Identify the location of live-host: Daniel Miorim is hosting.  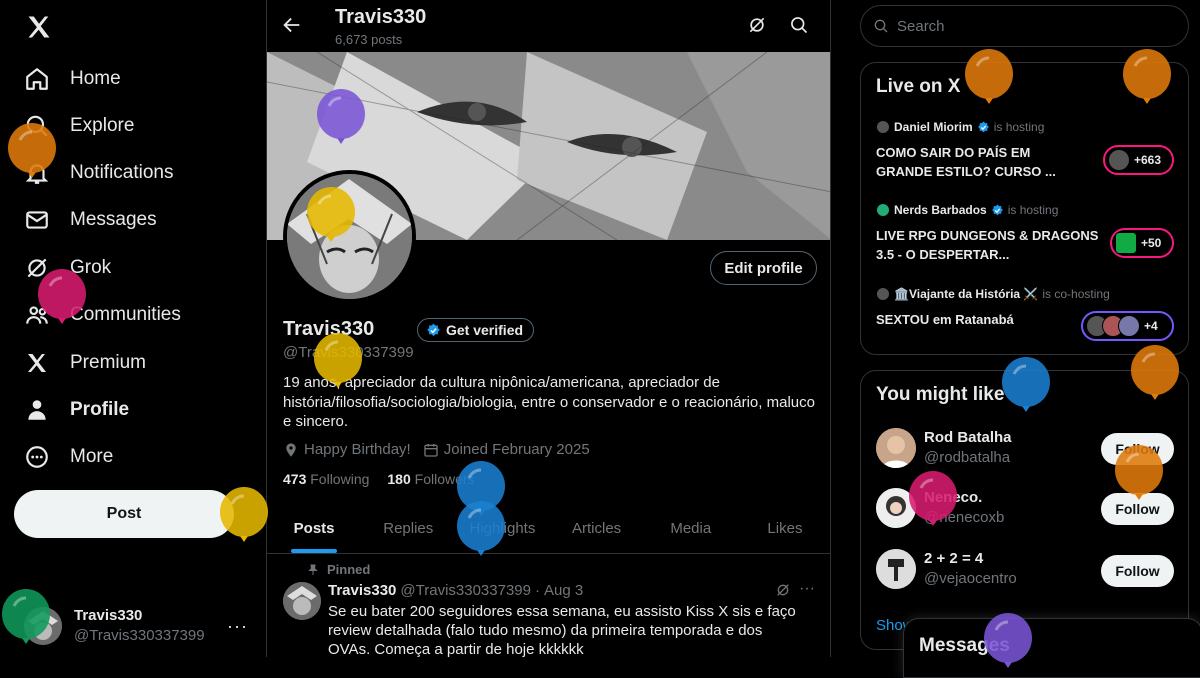
(960, 127).